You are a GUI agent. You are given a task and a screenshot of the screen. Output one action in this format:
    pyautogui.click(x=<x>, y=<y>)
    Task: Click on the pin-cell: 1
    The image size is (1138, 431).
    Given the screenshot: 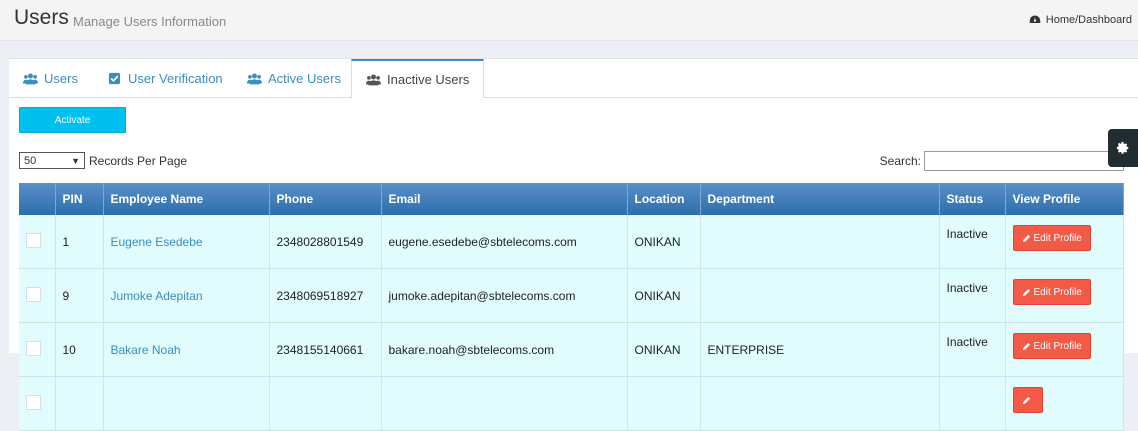 What is the action you would take?
    pyautogui.click(x=79, y=242)
    